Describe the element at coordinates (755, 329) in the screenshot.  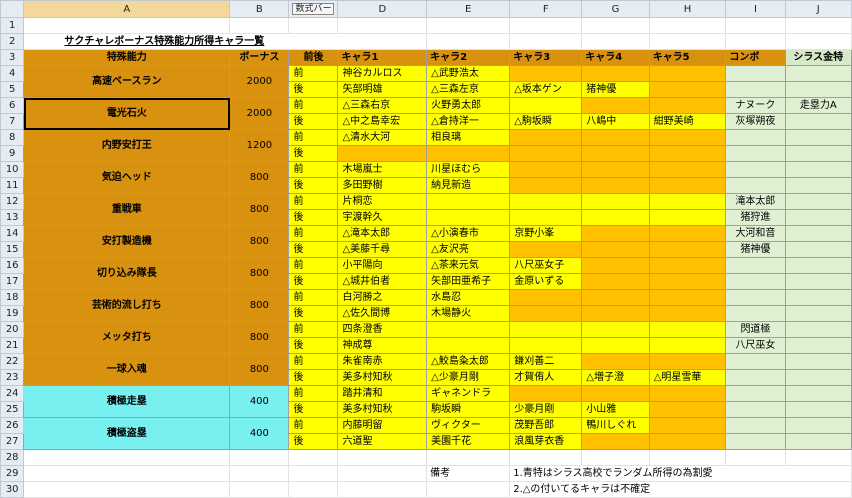
I see `combo-cell: 閃道極` at that location.